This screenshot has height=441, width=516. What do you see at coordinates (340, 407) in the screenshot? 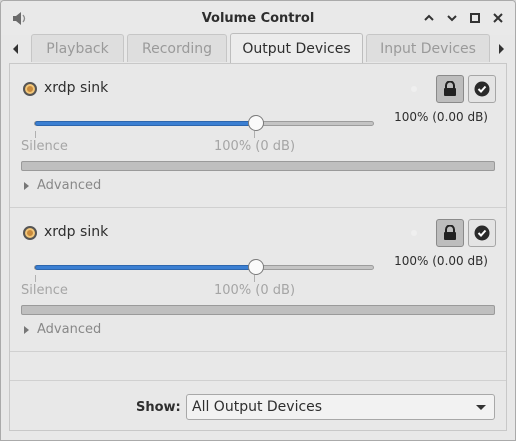
I see `show-filter-select: All Output Devices` at bounding box center [340, 407].